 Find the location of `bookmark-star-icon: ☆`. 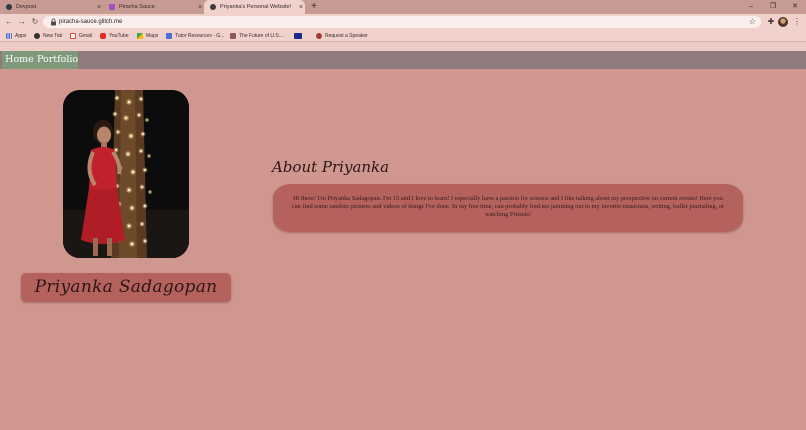

bookmark-star-icon: ☆ is located at coordinates (752, 22).